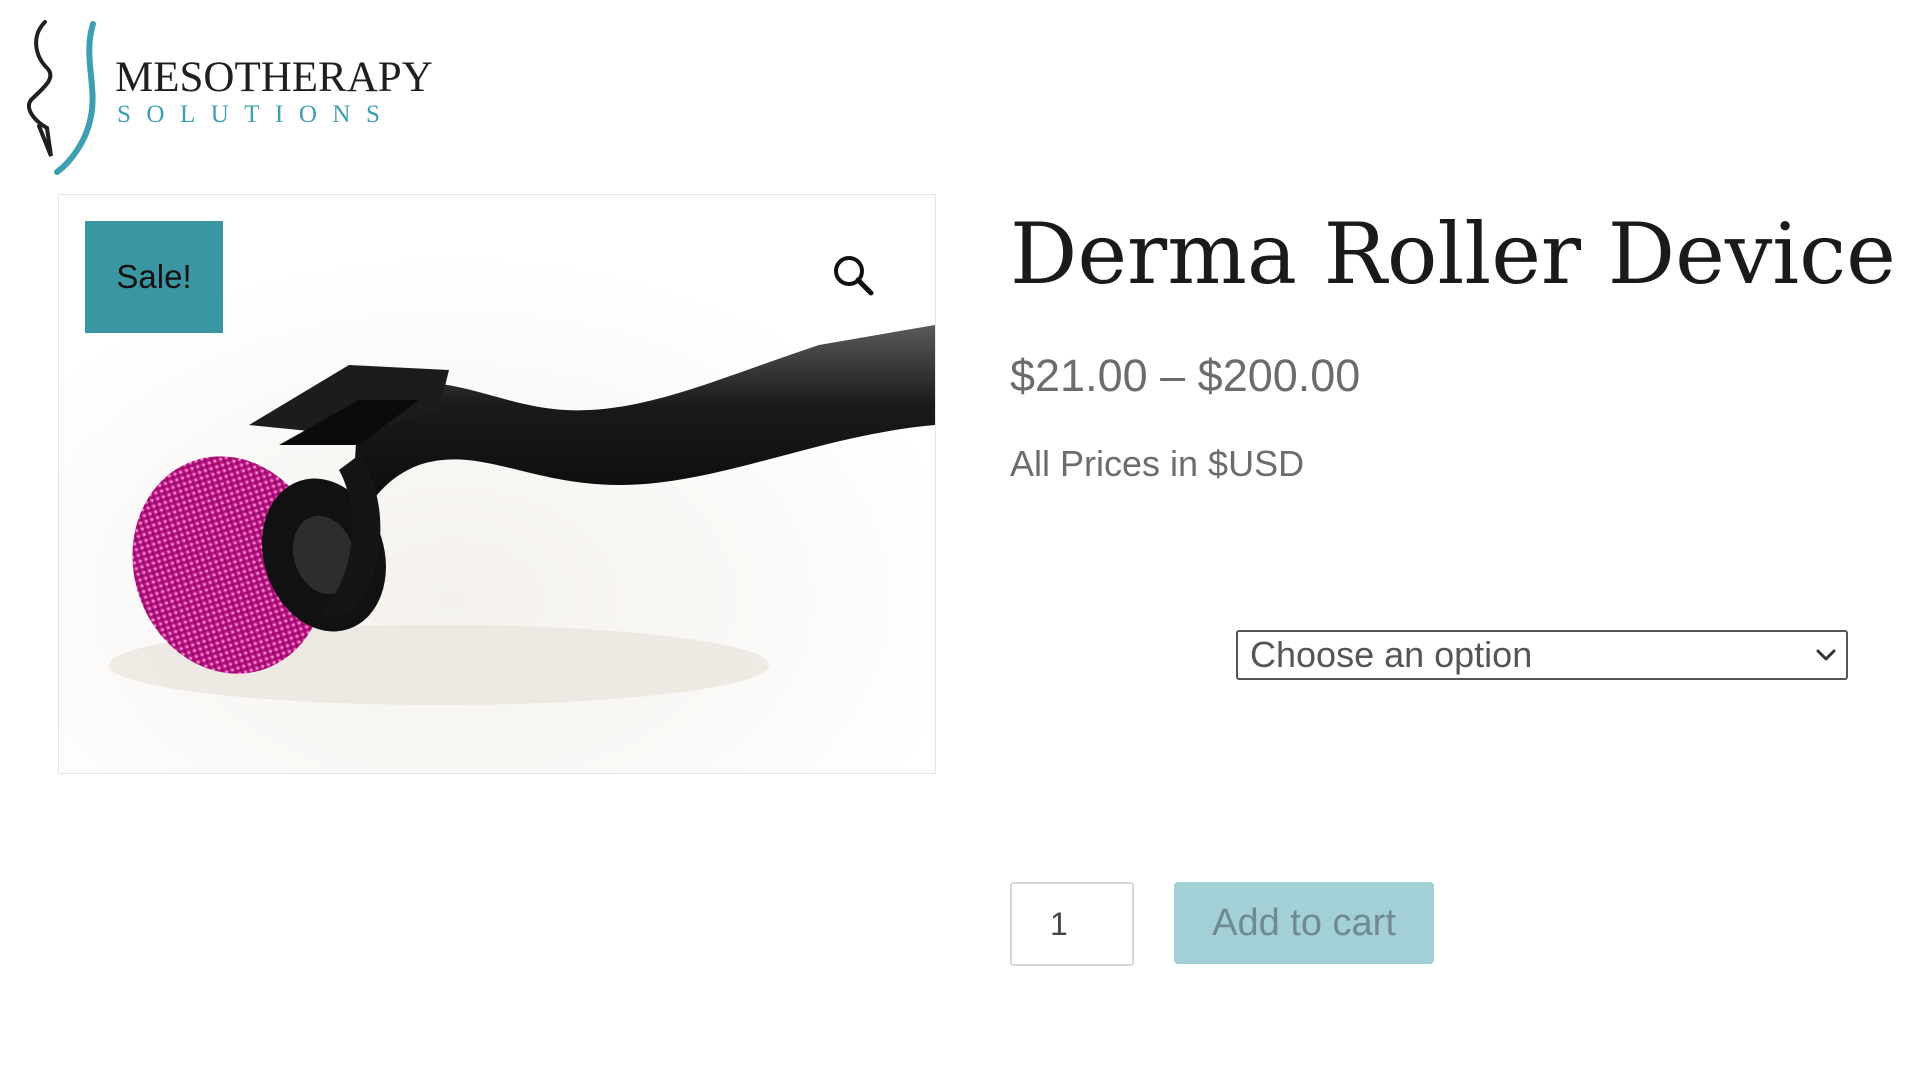  What do you see at coordinates (274, 77) in the screenshot?
I see `logo-wordmark: MESOTHERAPY` at bounding box center [274, 77].